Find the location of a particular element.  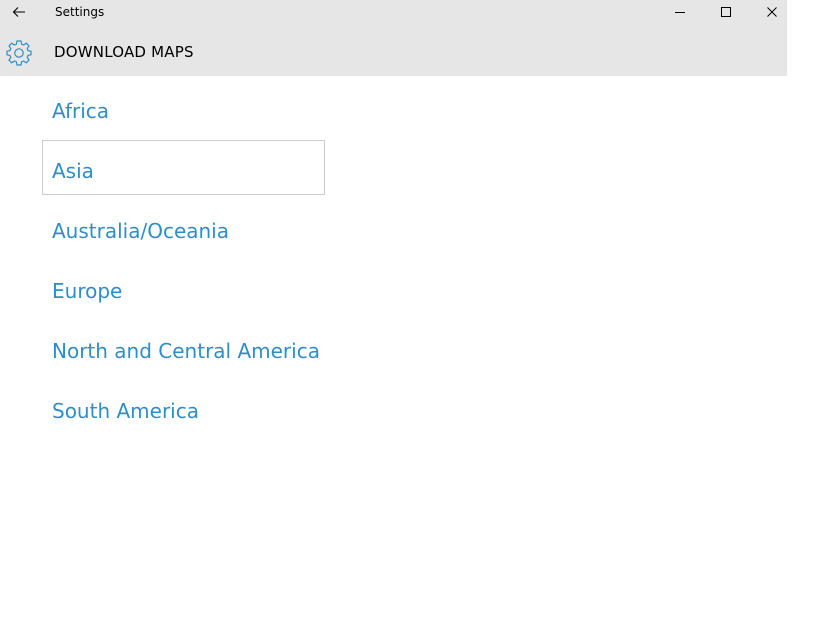

minimize-button is located at coordinates (680, 12).